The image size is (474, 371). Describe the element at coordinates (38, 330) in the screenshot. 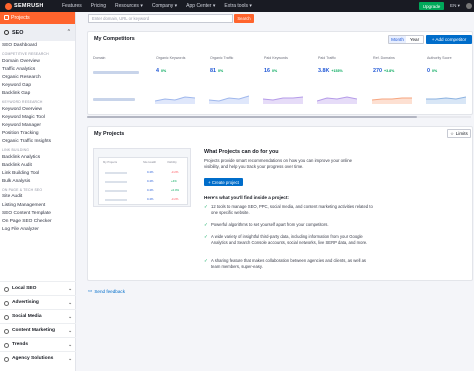

I see `sidebar-item-content-marketing: Content Marketing ⌄` at that location.